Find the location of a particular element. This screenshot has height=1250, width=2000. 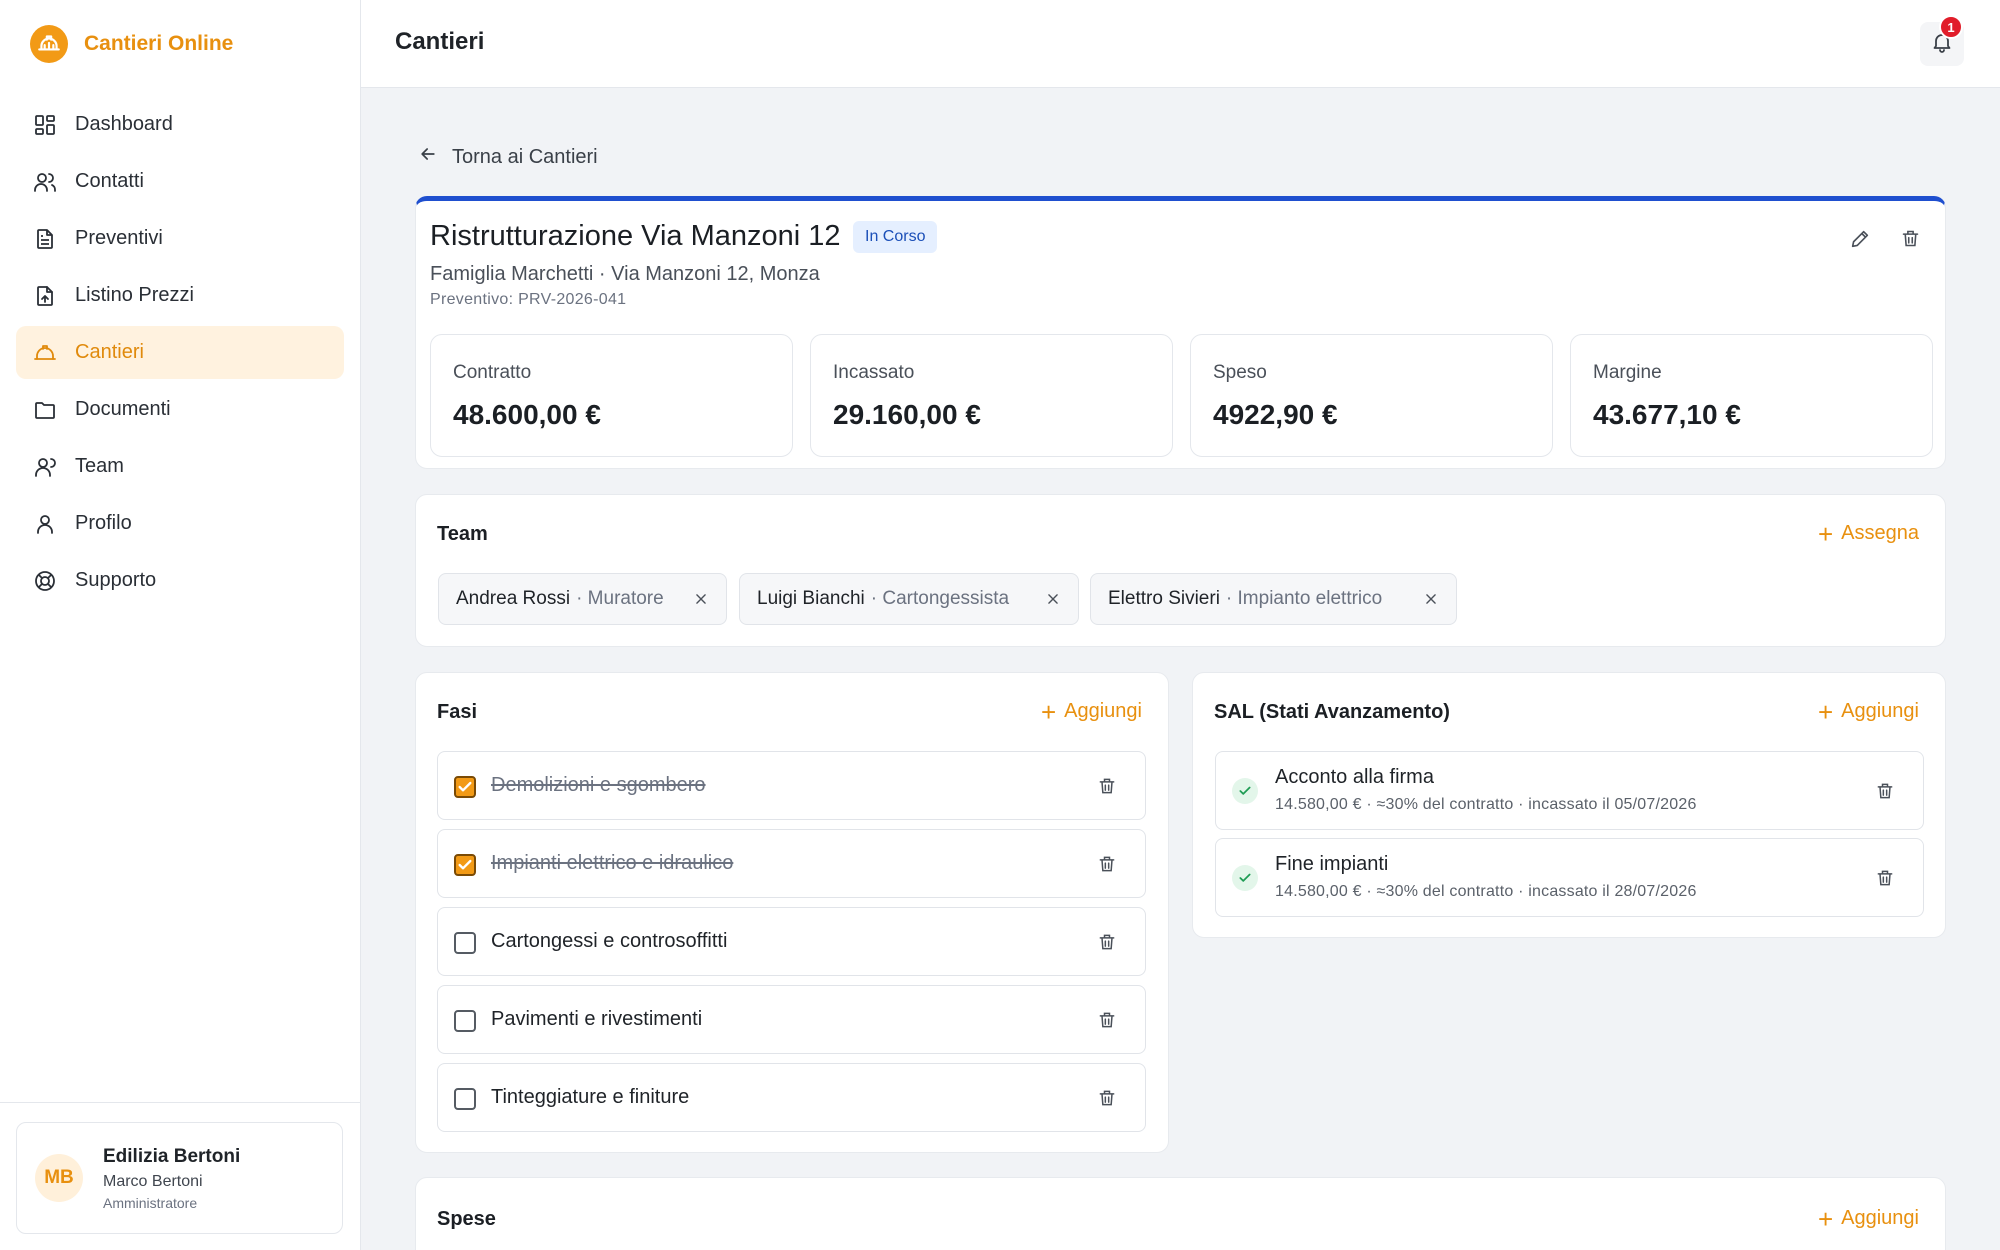

edit-button is located at coordinates (1860, 241).